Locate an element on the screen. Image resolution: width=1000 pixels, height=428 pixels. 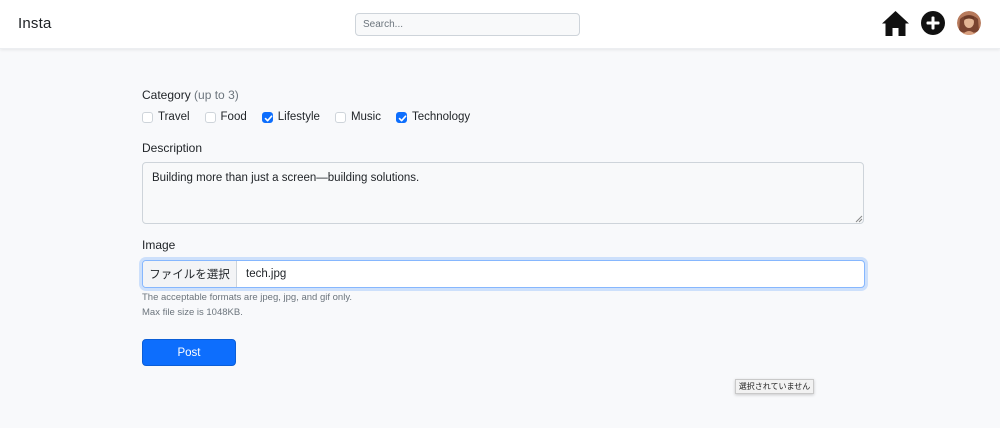
checkbox-label: Lifestyle is located at coordinates (299, 117).